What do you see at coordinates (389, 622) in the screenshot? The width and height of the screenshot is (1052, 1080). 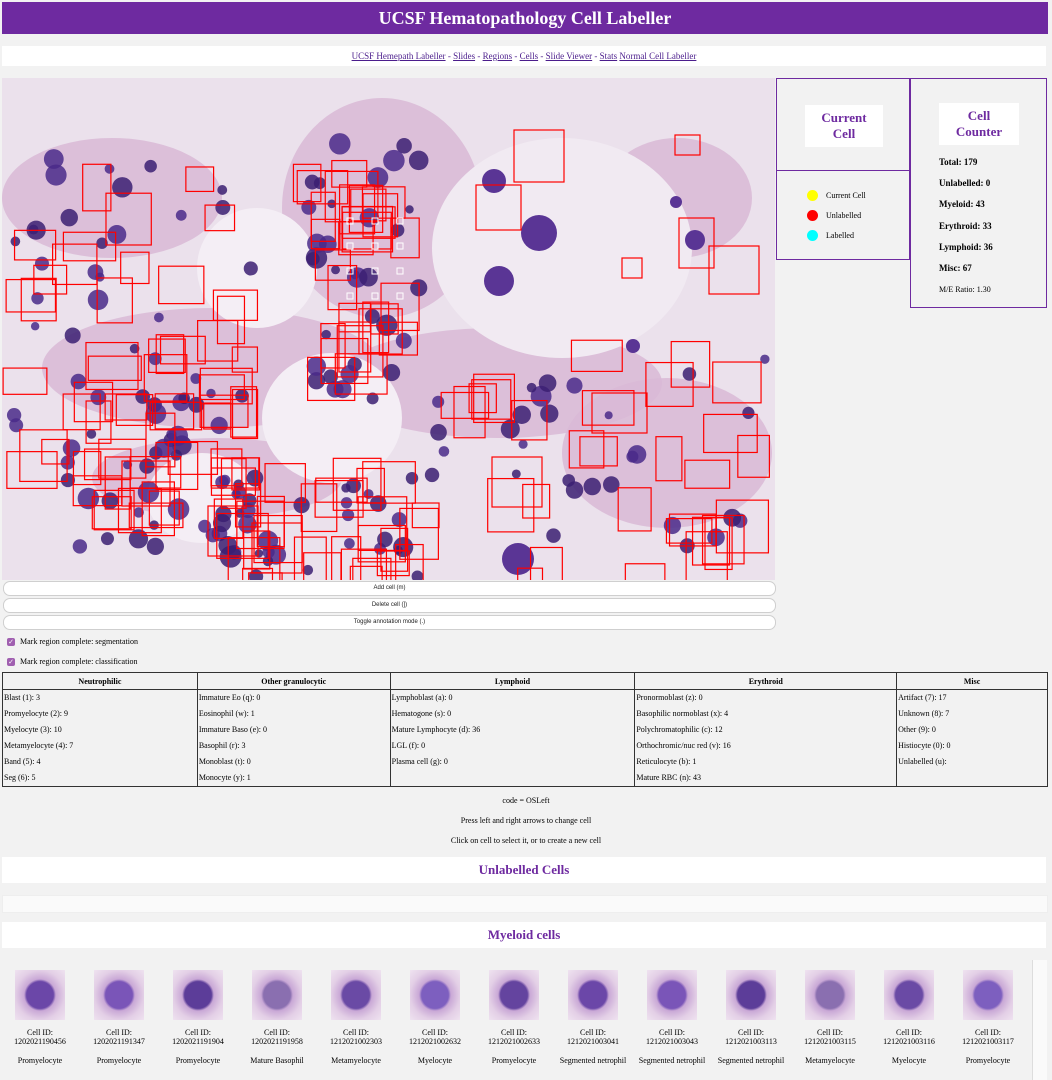 I see `toggle-annotation-button: Toggle annotation mode (.)` at bounding box center [389, 622].